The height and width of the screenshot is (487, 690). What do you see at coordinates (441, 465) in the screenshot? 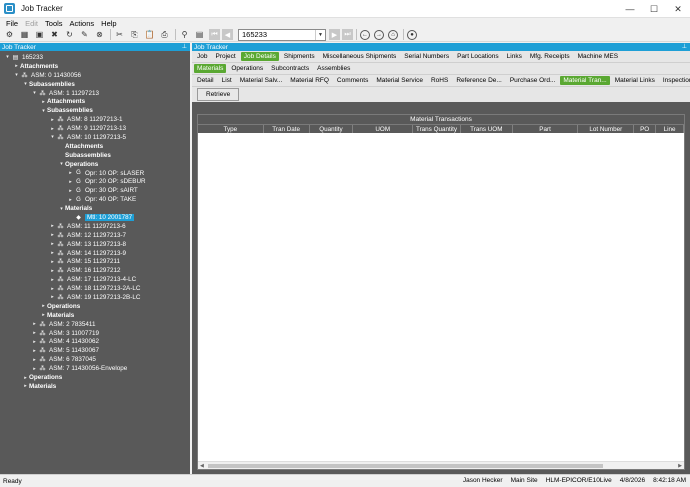
I see `horizontal-scrollbar: ◀ ▶` at bounding box center [441, 465].